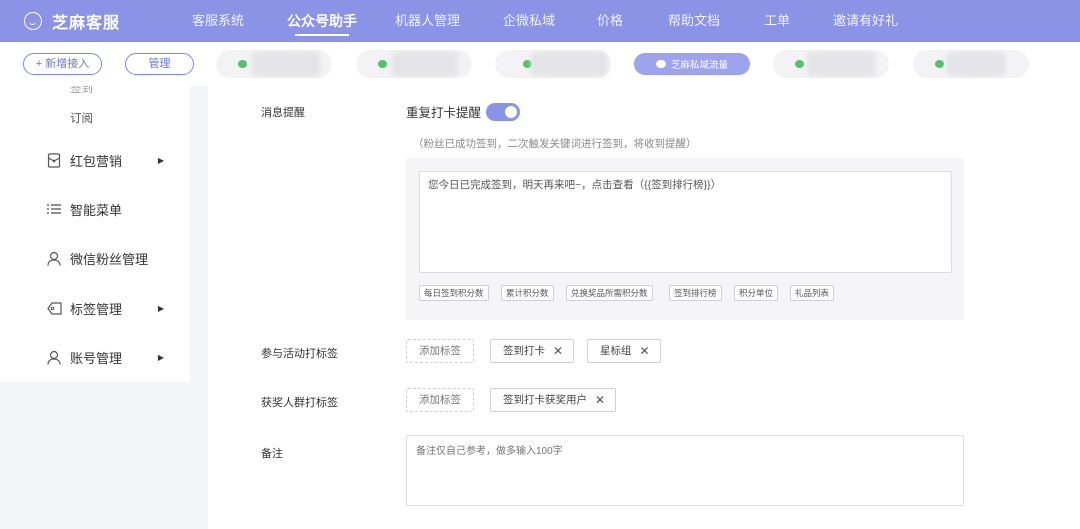  What do you see at coordinates (756, 293) in the screenshot?
I see `variable-chip-points-unit: 积分单位` at bounding box center [756, 293].